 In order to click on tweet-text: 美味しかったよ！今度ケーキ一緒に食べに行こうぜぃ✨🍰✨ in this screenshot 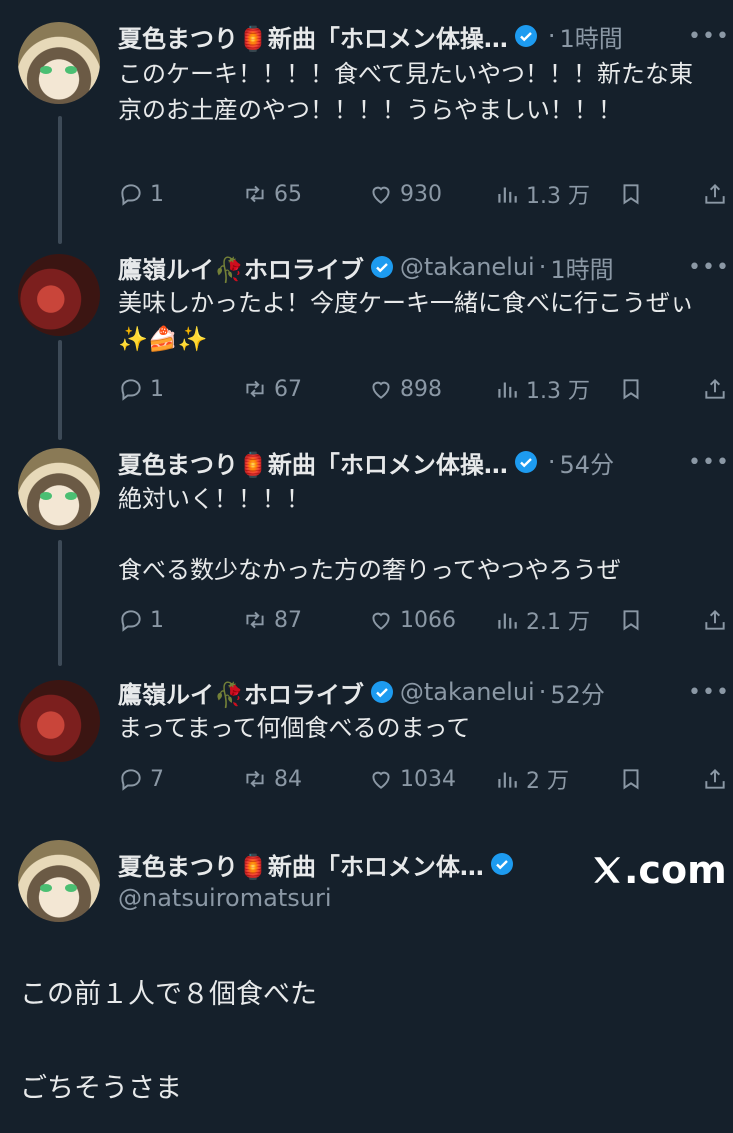, I will do `click(406, 321)`.